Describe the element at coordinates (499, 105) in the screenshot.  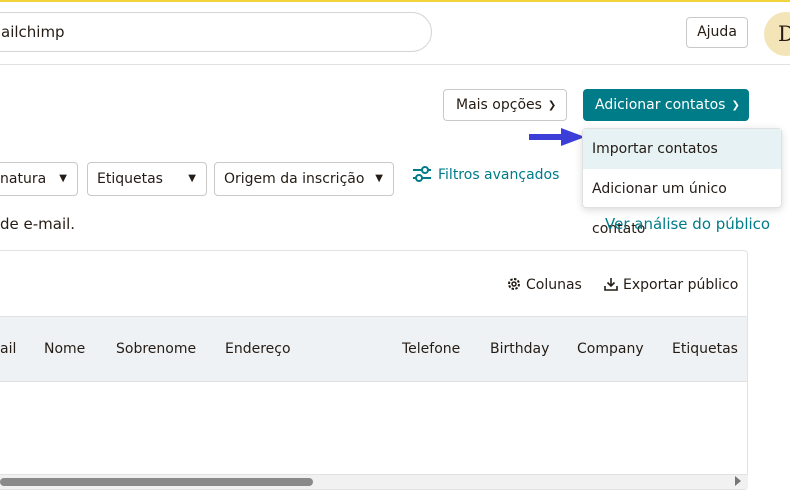
I see `more-options-label: Mais opções` at that location.